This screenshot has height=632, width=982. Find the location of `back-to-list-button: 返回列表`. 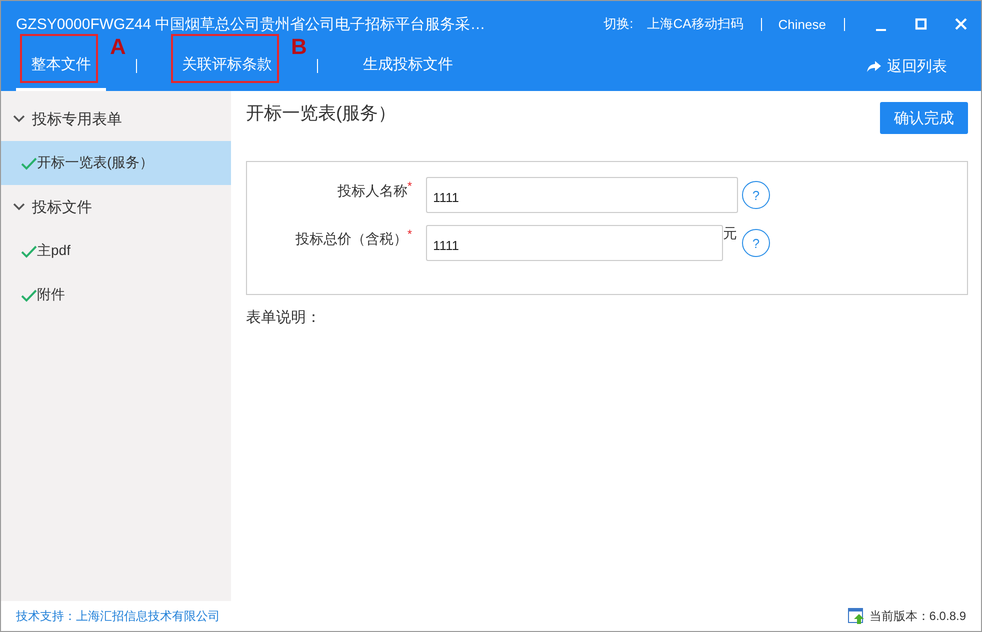

back-to-list-button: 返回列表 is located at coordinates (924, 69).